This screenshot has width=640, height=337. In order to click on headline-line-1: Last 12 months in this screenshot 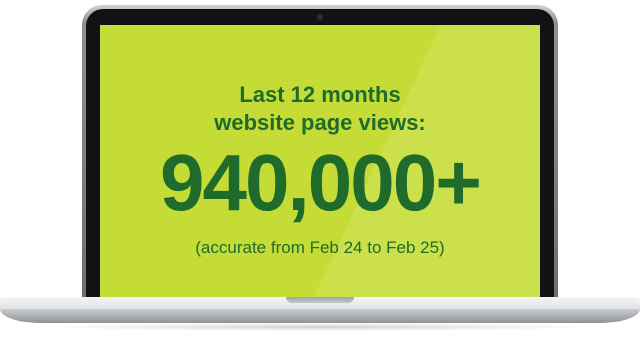, I will do `click(320, 94)`.